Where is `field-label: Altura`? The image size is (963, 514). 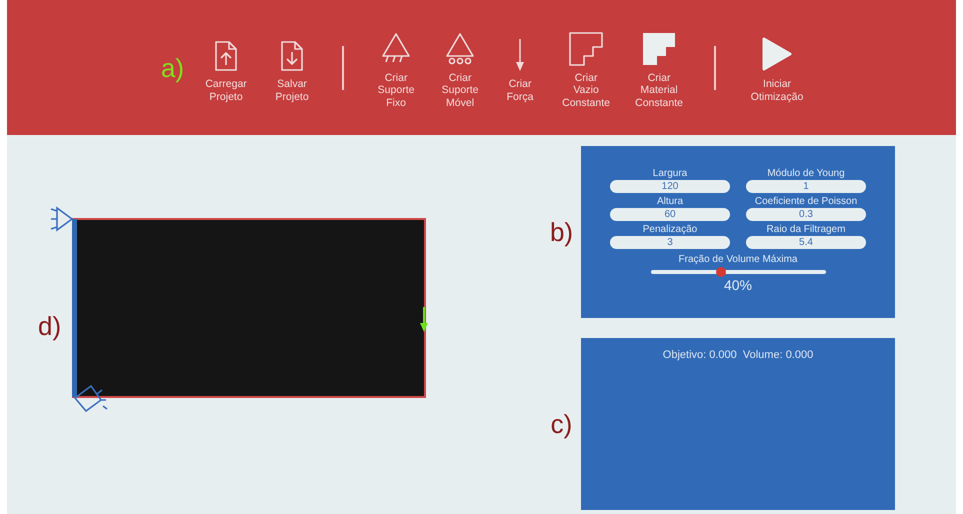 field-label: Altura is located at coordinates (670, 201).